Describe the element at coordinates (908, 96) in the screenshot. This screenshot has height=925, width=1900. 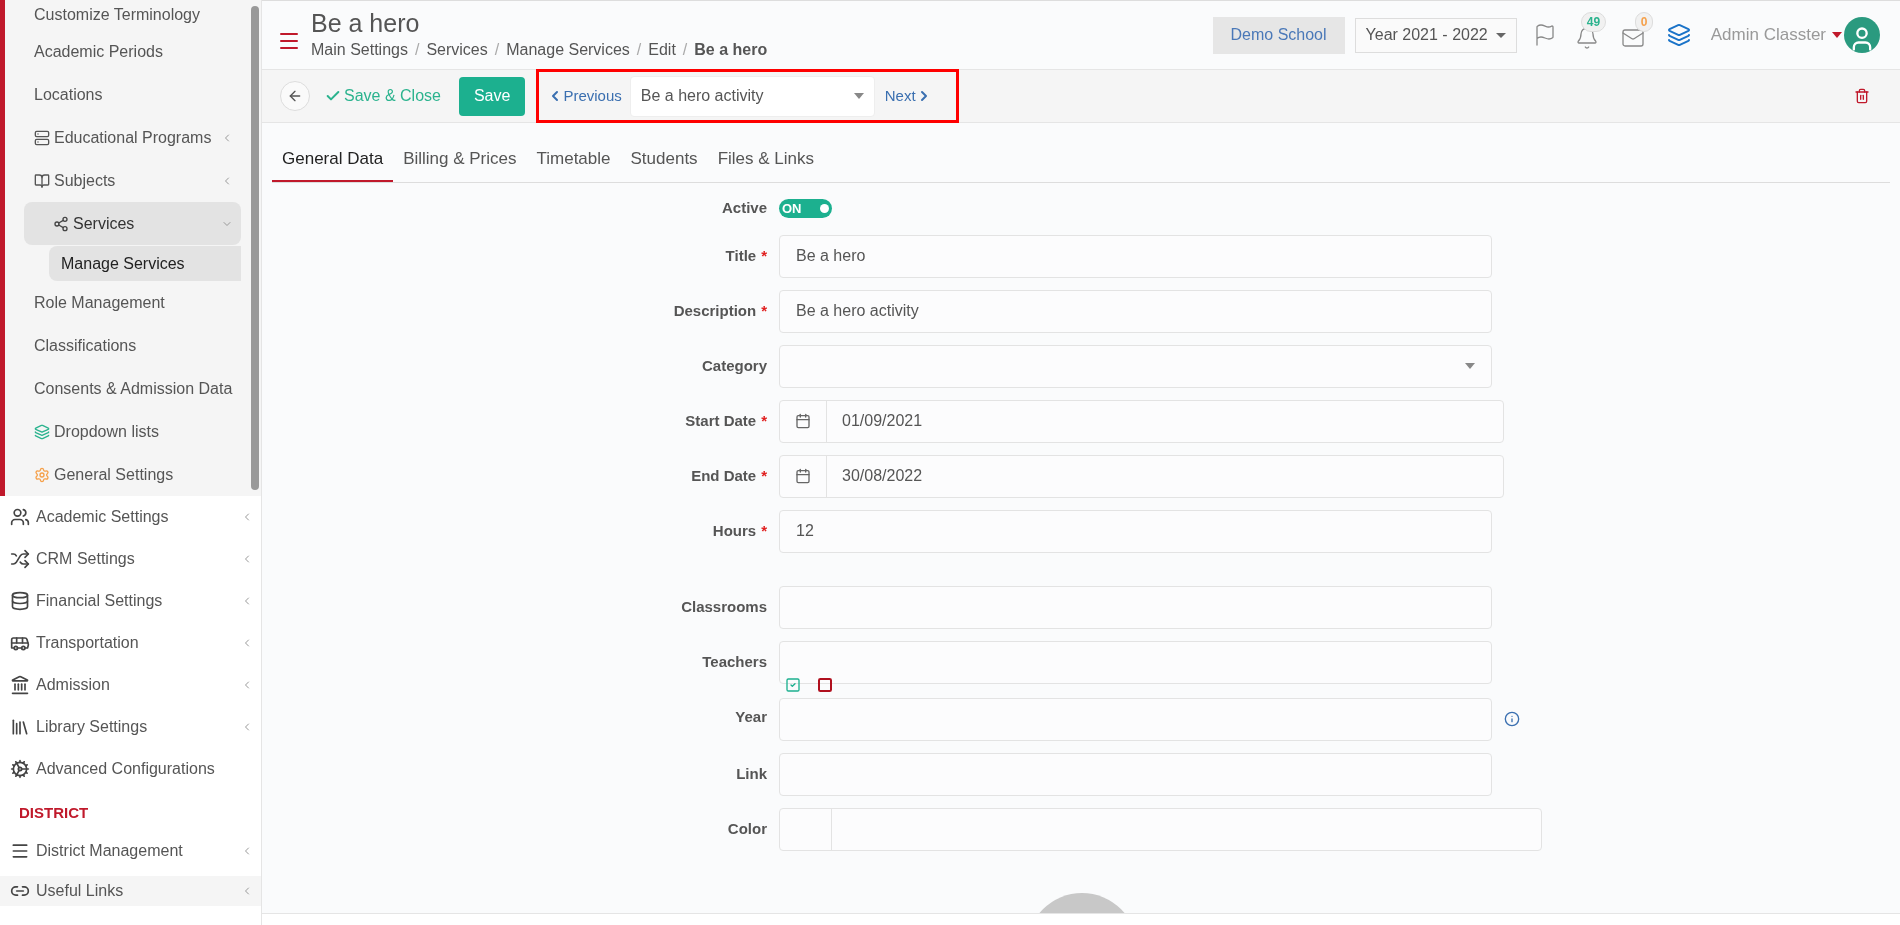
I see `next-link: Next` at that location.